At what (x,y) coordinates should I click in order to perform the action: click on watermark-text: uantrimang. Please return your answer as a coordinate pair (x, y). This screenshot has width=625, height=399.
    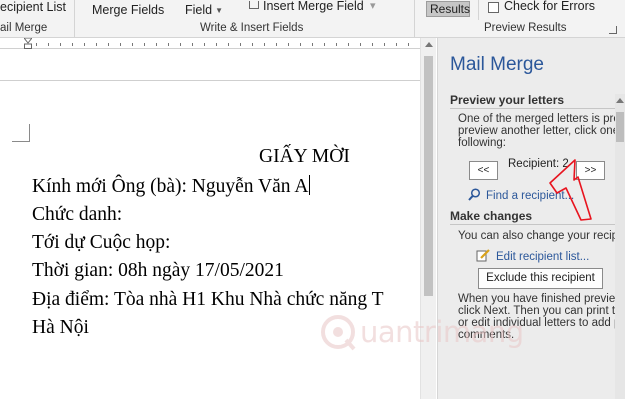
    Looking at the image, I should click on (442, 332).